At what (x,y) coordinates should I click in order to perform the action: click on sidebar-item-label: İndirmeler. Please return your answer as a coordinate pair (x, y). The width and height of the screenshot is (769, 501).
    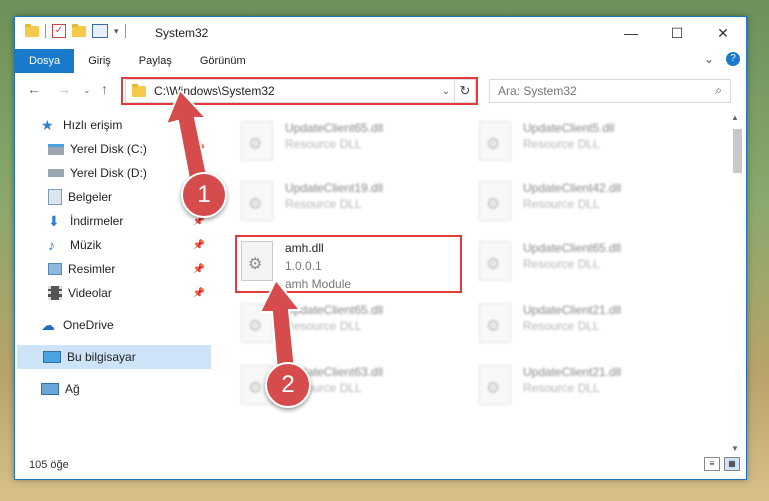
    Looking at the image, I should click on (97, 221).